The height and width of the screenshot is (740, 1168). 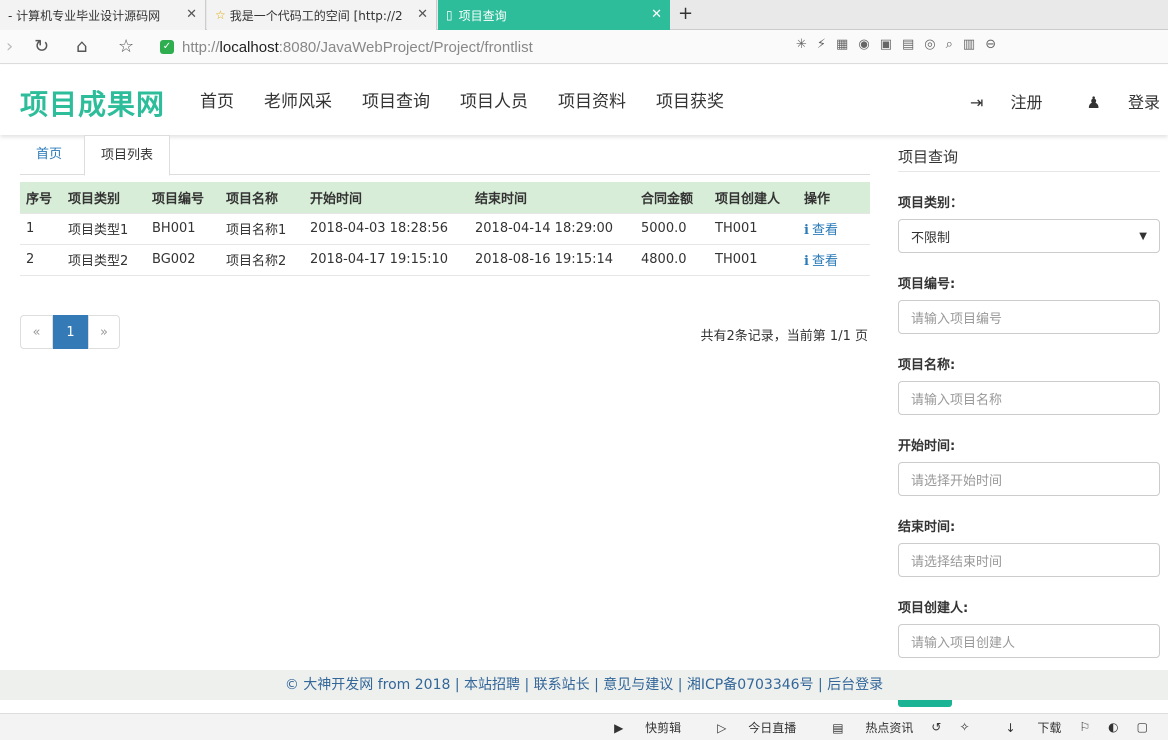 What do you see at coordinates (685, 13) in the screenshot?
I see `new-tab-icon: +` at bounding box center [685, 13].